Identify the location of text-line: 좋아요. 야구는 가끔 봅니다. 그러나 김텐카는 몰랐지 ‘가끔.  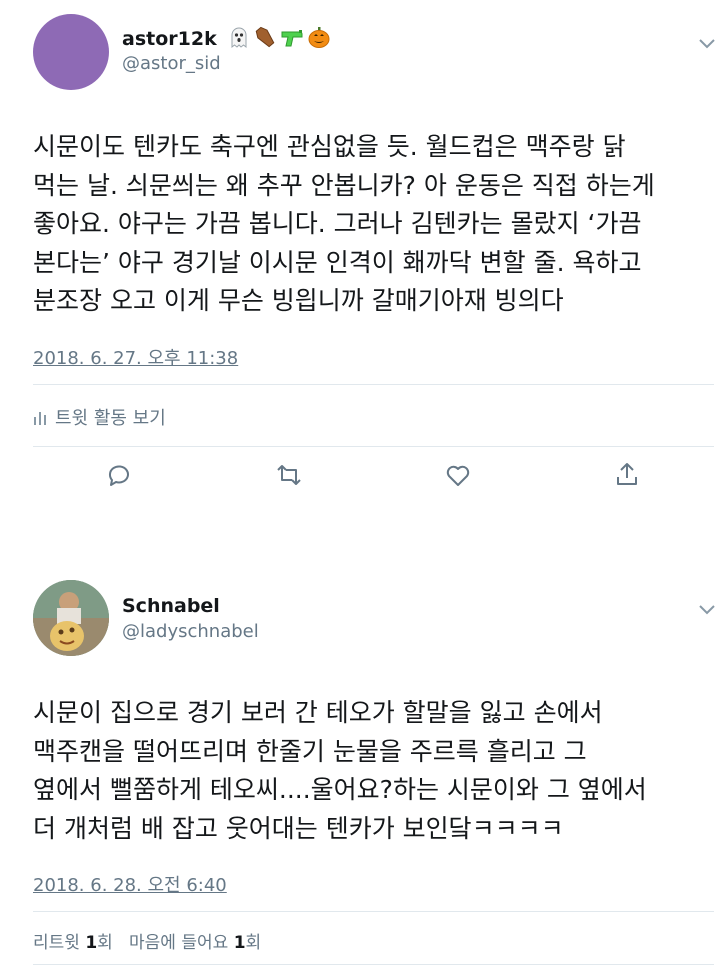
(337, 223).